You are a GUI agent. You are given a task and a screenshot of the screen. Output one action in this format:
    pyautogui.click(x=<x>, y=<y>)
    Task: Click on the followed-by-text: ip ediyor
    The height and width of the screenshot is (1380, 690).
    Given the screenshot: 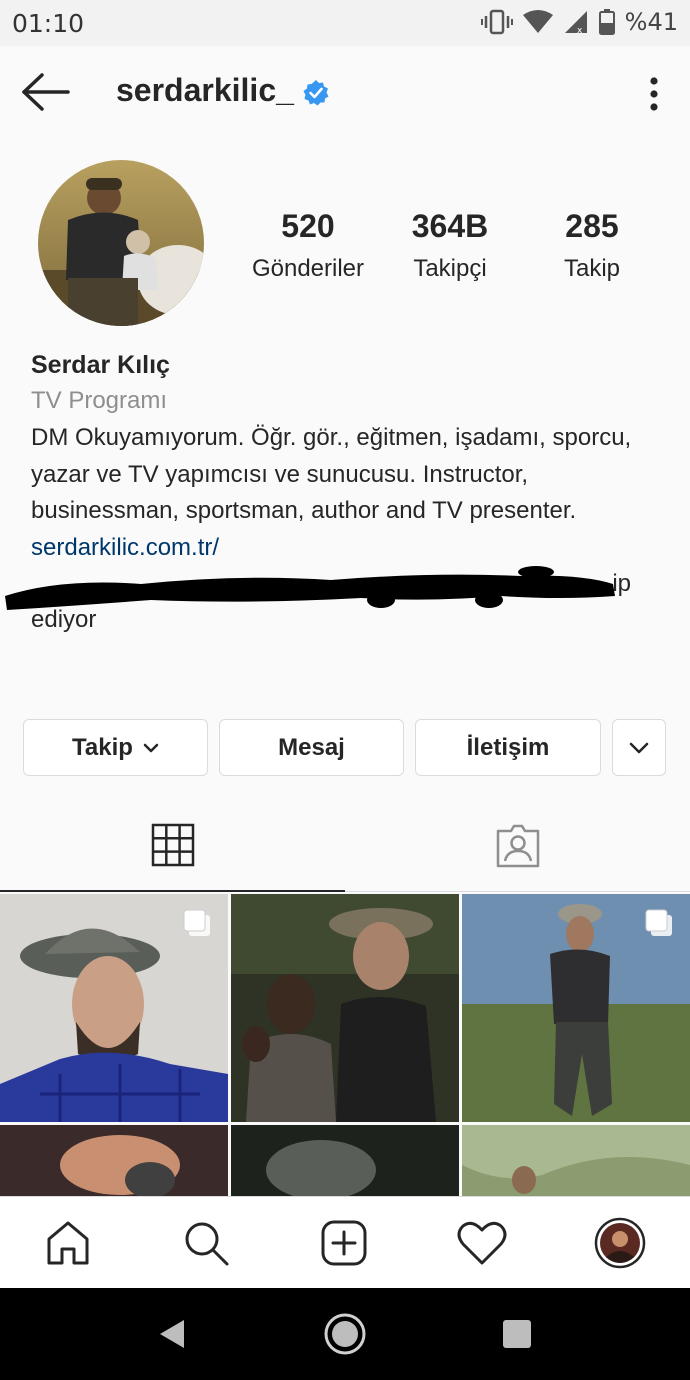 What is the action you would take?
    pyautogui.click(x=333, y=601)
    